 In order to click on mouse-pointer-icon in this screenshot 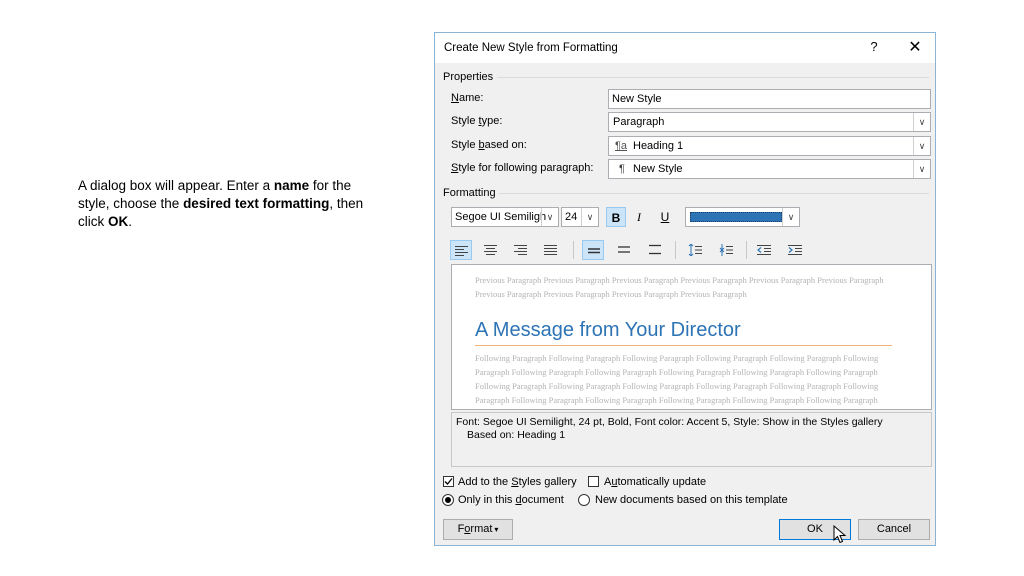, I will do `click(840, 534)`.